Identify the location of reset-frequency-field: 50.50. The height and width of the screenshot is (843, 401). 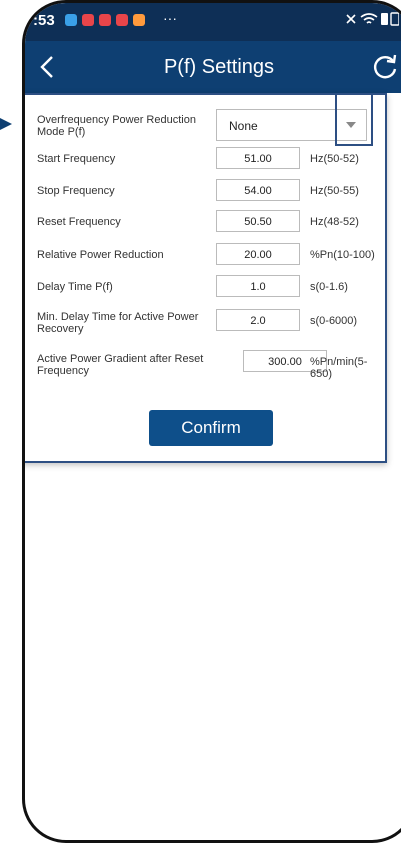
(258, 221).